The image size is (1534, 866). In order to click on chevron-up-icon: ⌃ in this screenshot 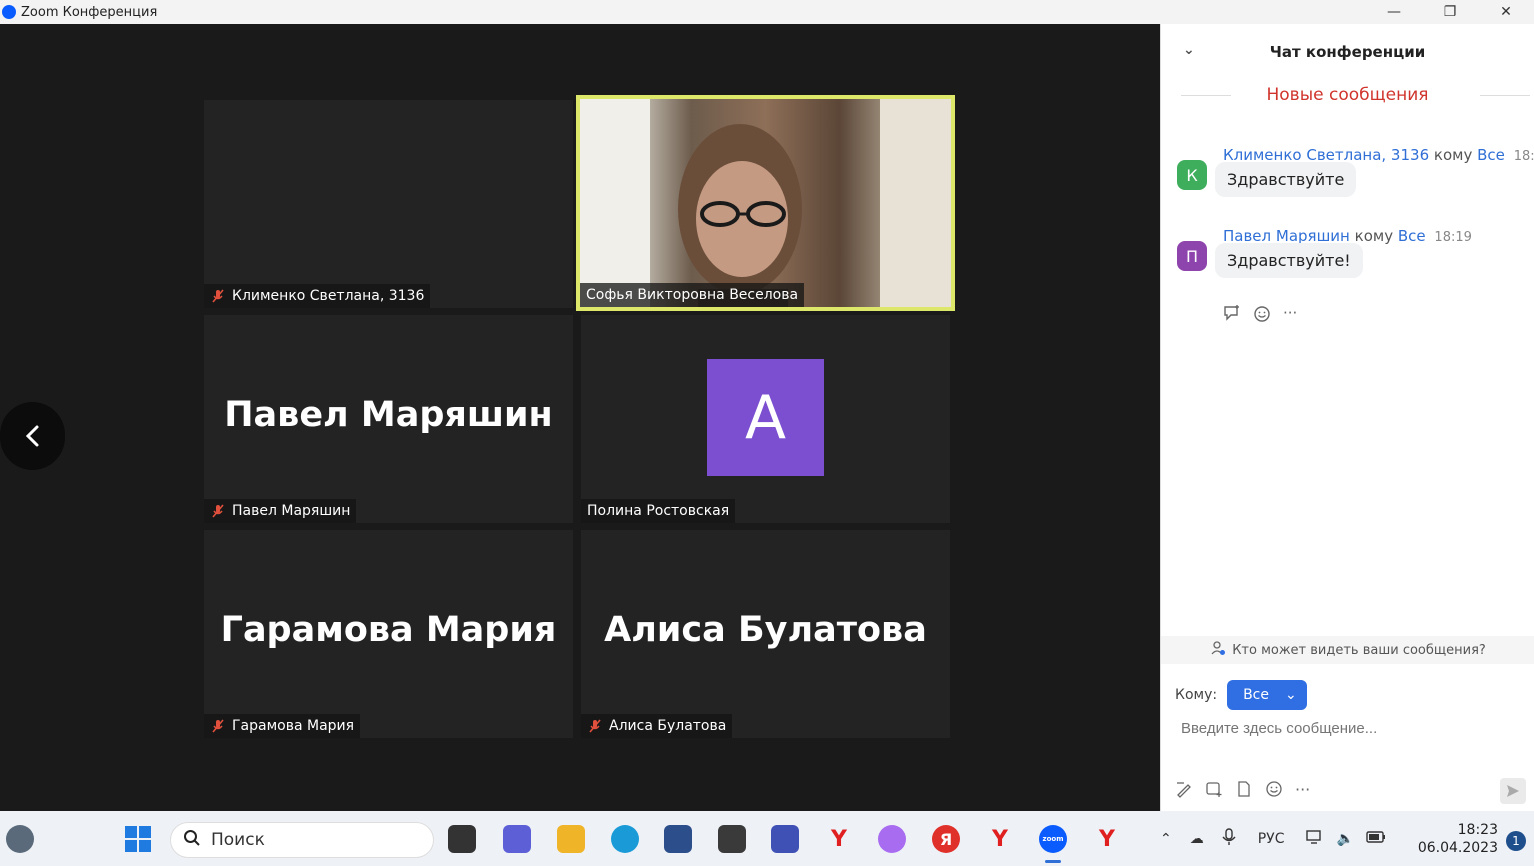, I will do `click(1166, 839)`.